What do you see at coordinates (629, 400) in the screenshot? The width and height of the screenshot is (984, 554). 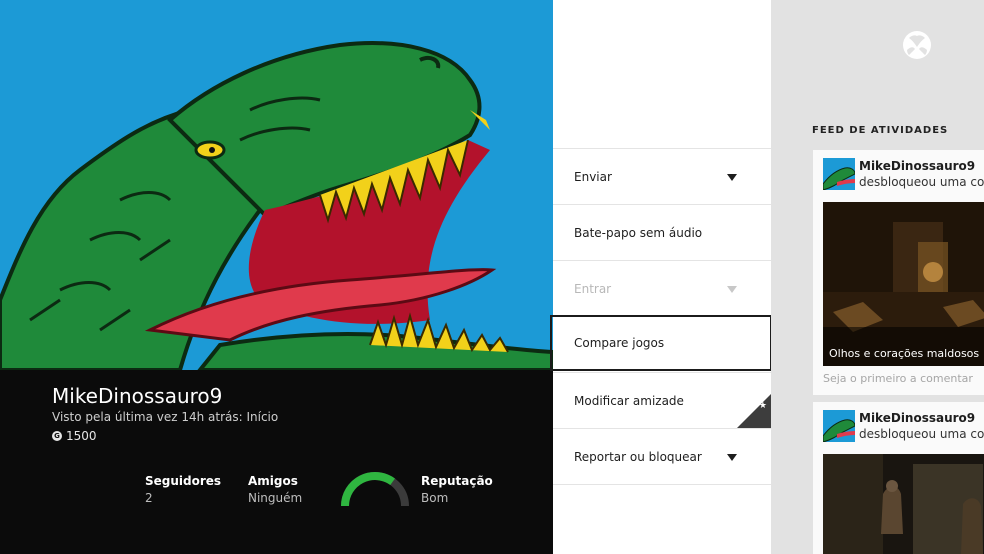 I see `modify-friendship-label: Modificar amizade` at bounding box center [629, 400].